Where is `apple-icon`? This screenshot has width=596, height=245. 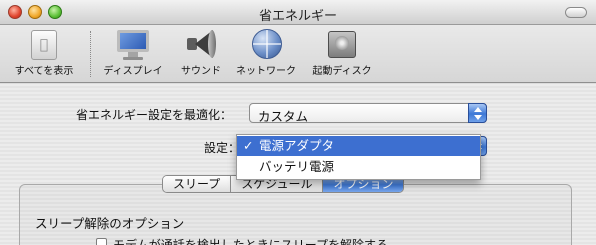
apple-icon is located at coordinates (44, 45).